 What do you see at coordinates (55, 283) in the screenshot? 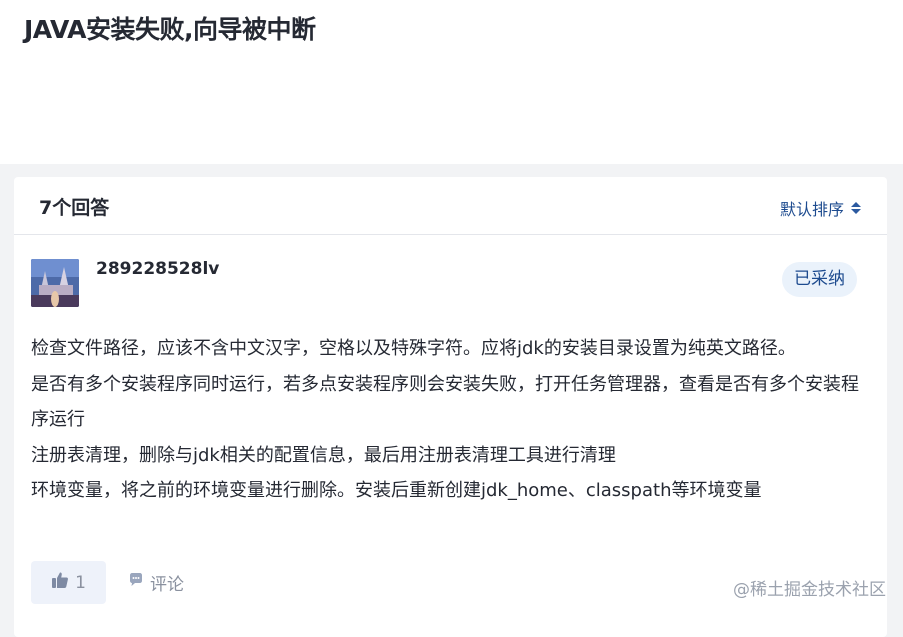
I see `avatar` at bounding box center [55, 283].